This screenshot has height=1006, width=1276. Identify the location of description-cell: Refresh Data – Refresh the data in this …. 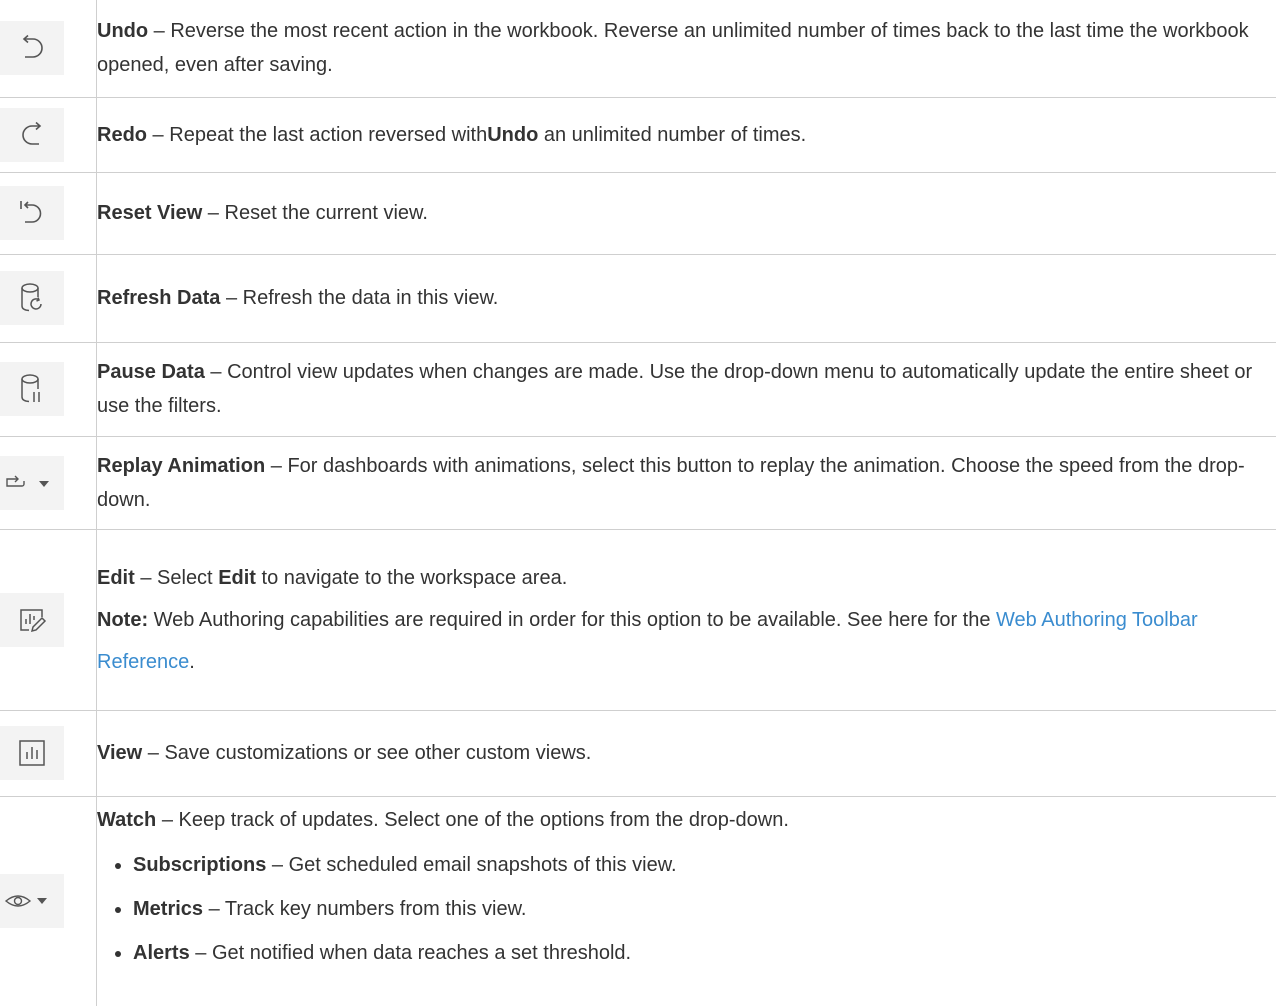
(686, 298).